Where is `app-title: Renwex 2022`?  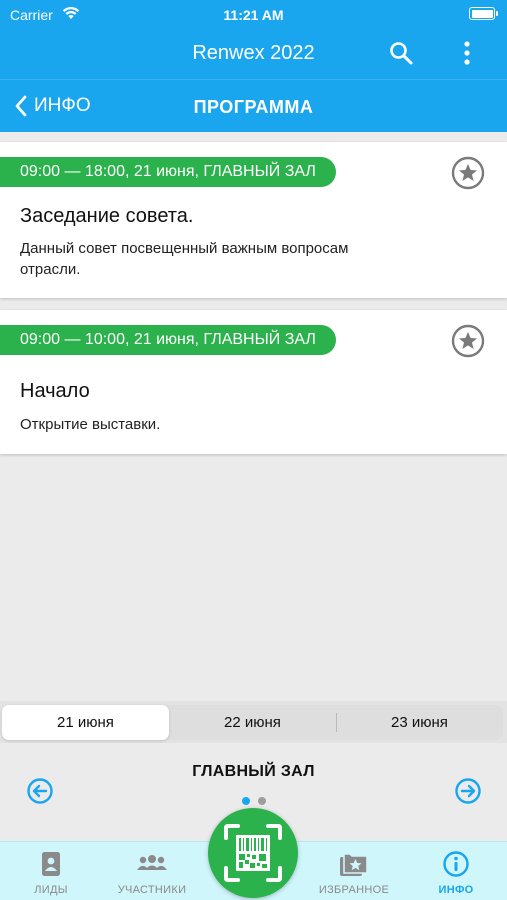
app-title: Renwex 2022 is located at coordinates (253, 53).